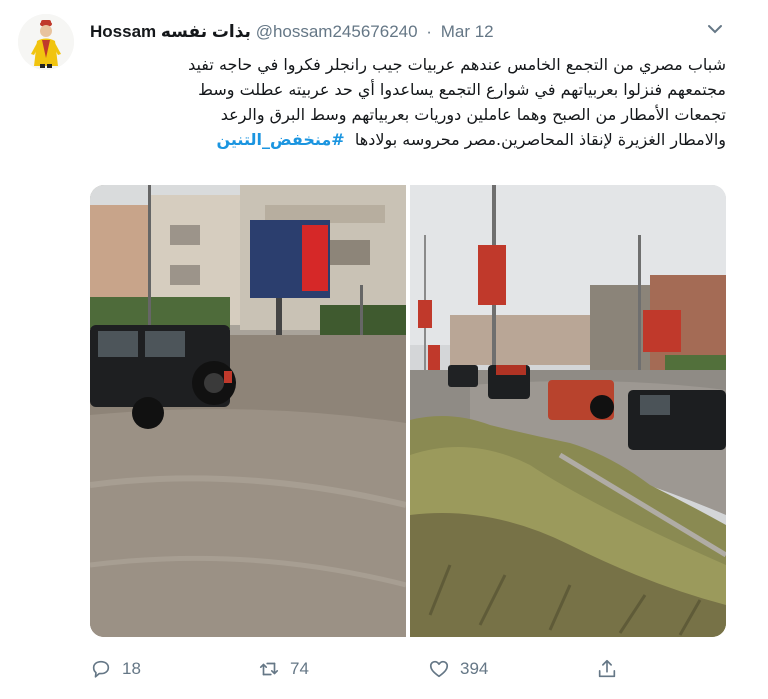 The image size is (768, 699). I want to click on reply-button: 18, so click(115, 669).